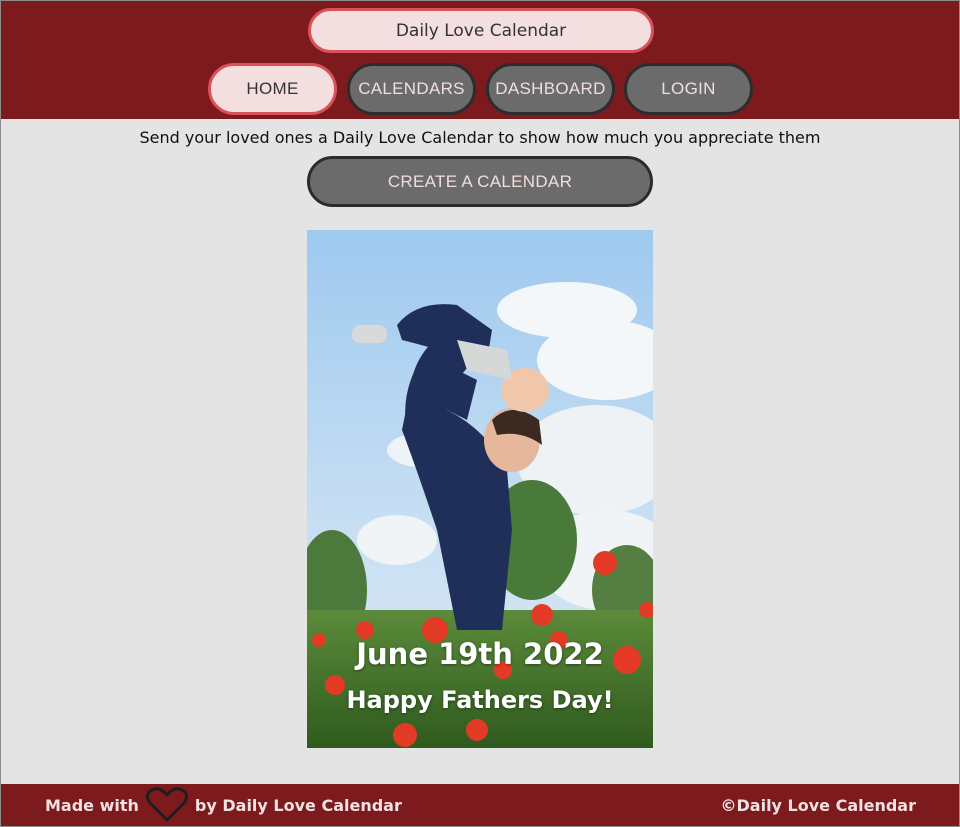  What do you see at coordinates (298, 805) in the screenshot?
I see `made-by-text: by Daily Love Calendar` at bounding box center [298, 805].